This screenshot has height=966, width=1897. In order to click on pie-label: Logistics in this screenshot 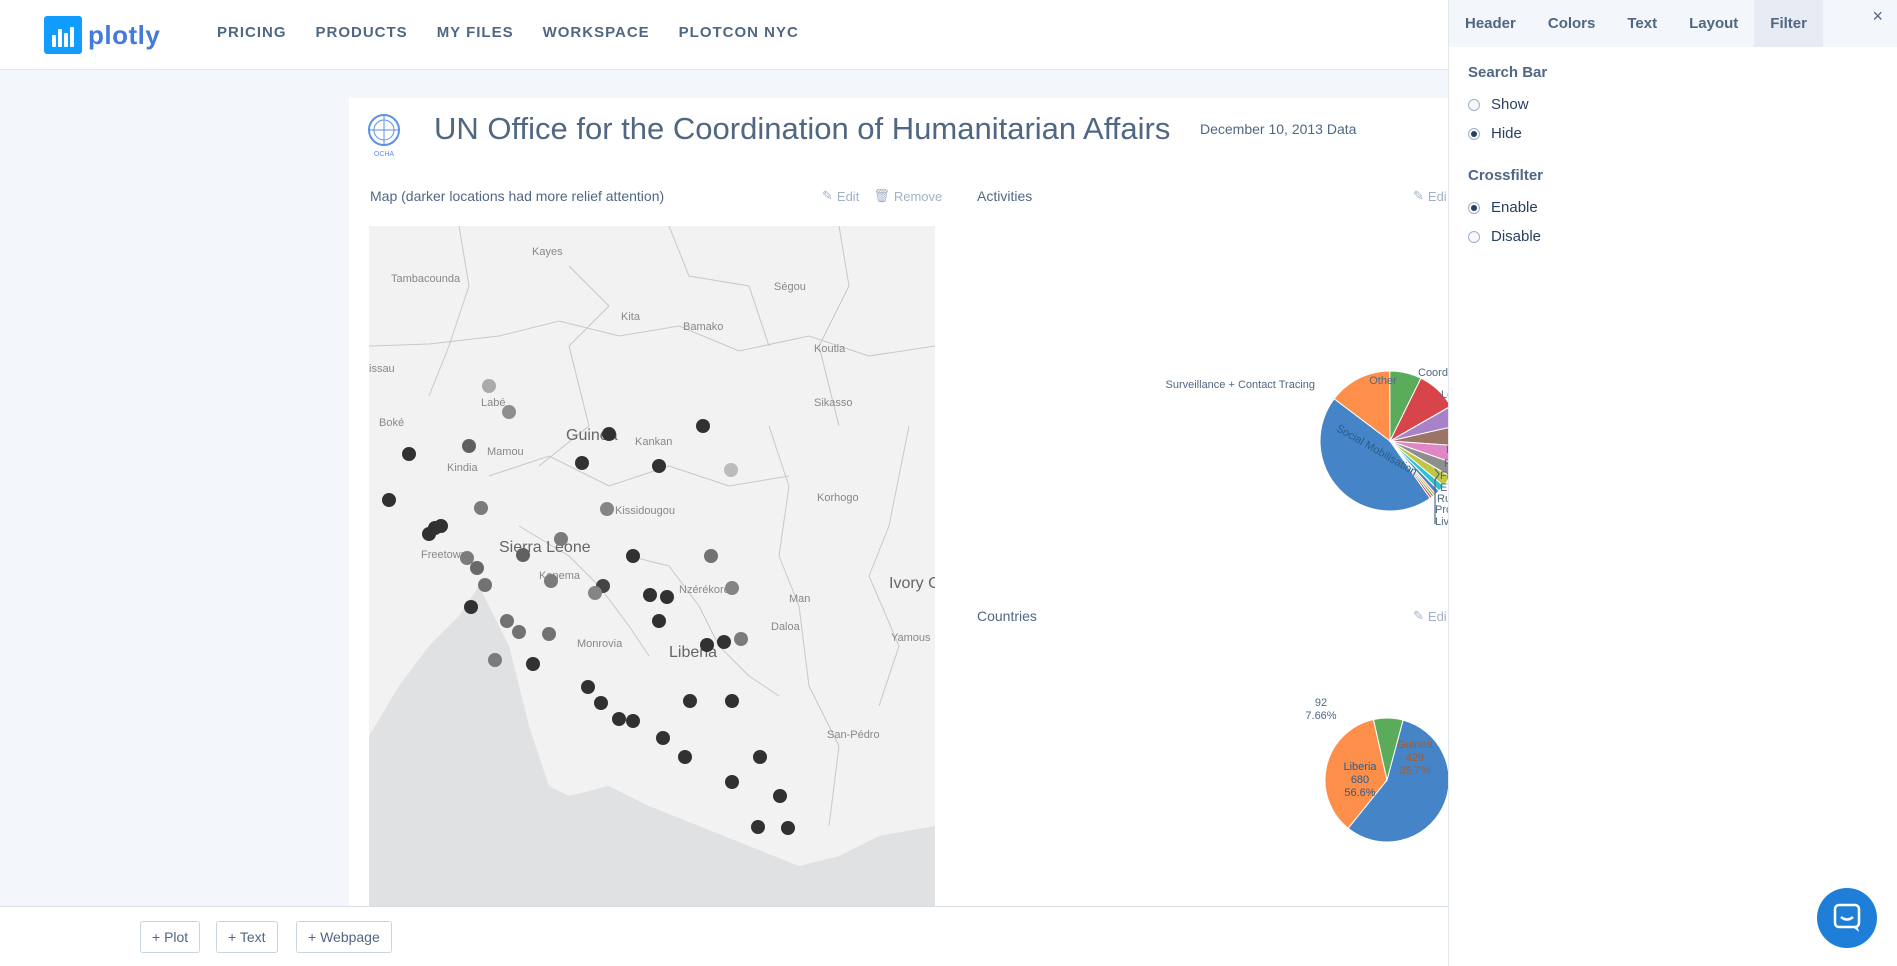, I will do `click(1444, 395)`.